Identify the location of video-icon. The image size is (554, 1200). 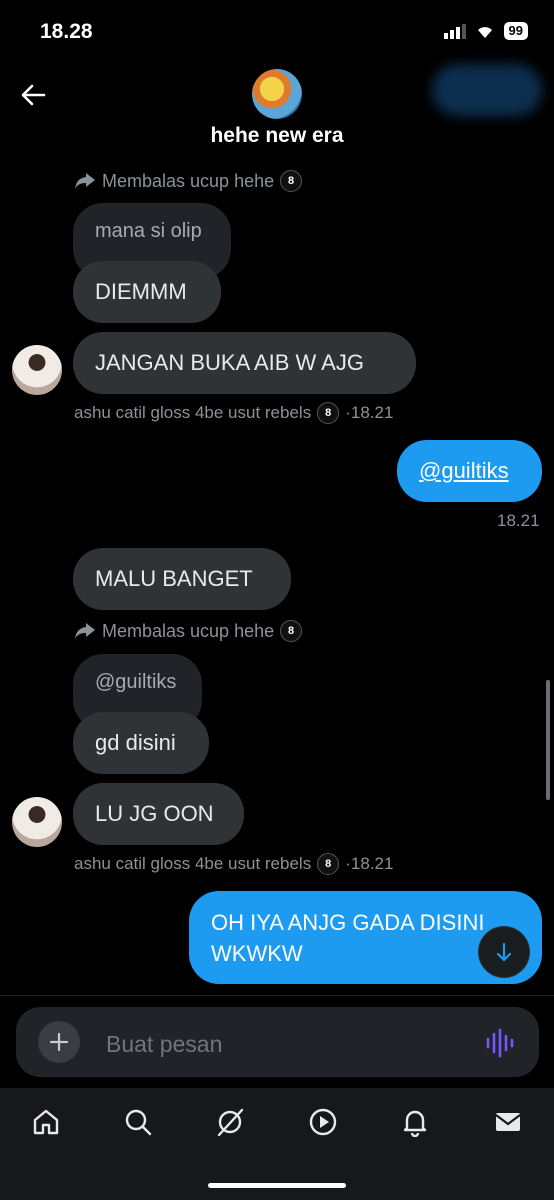
(323, 1122).